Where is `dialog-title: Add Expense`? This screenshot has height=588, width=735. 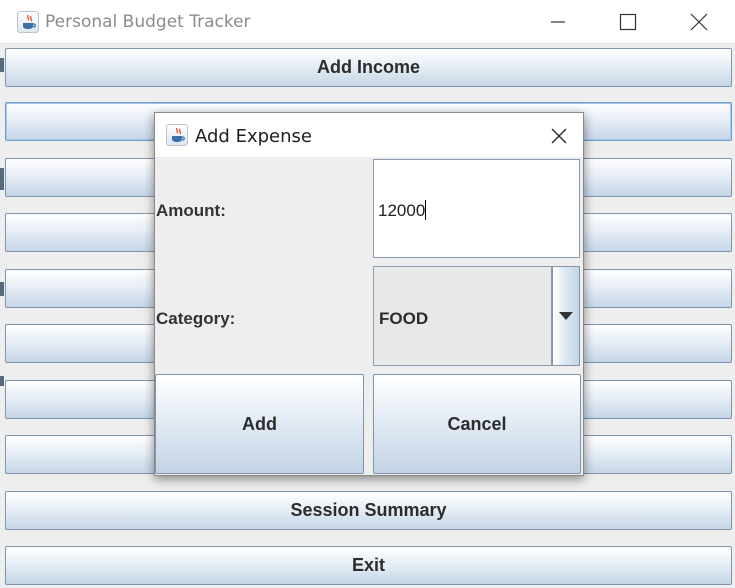 dialog-title: Add Expense is located at coordinates (253, 136).